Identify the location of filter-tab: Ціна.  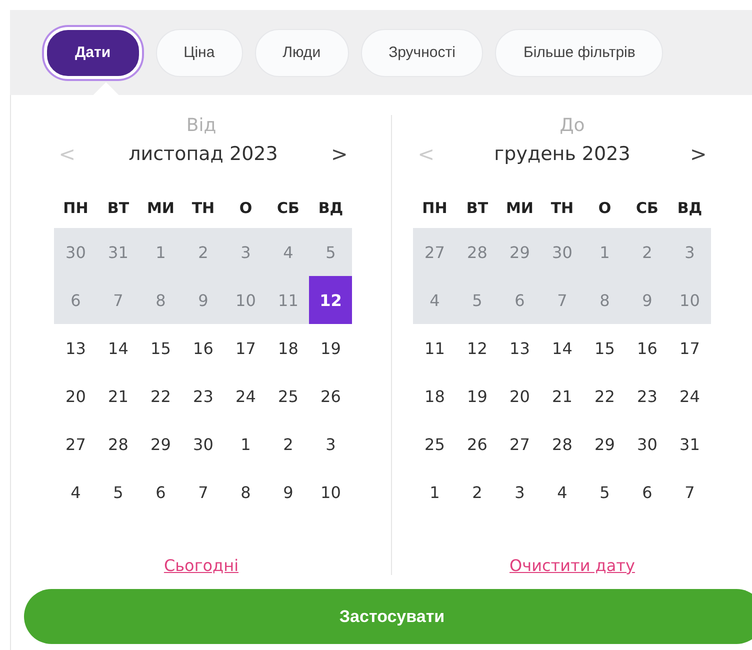
(199, 52).